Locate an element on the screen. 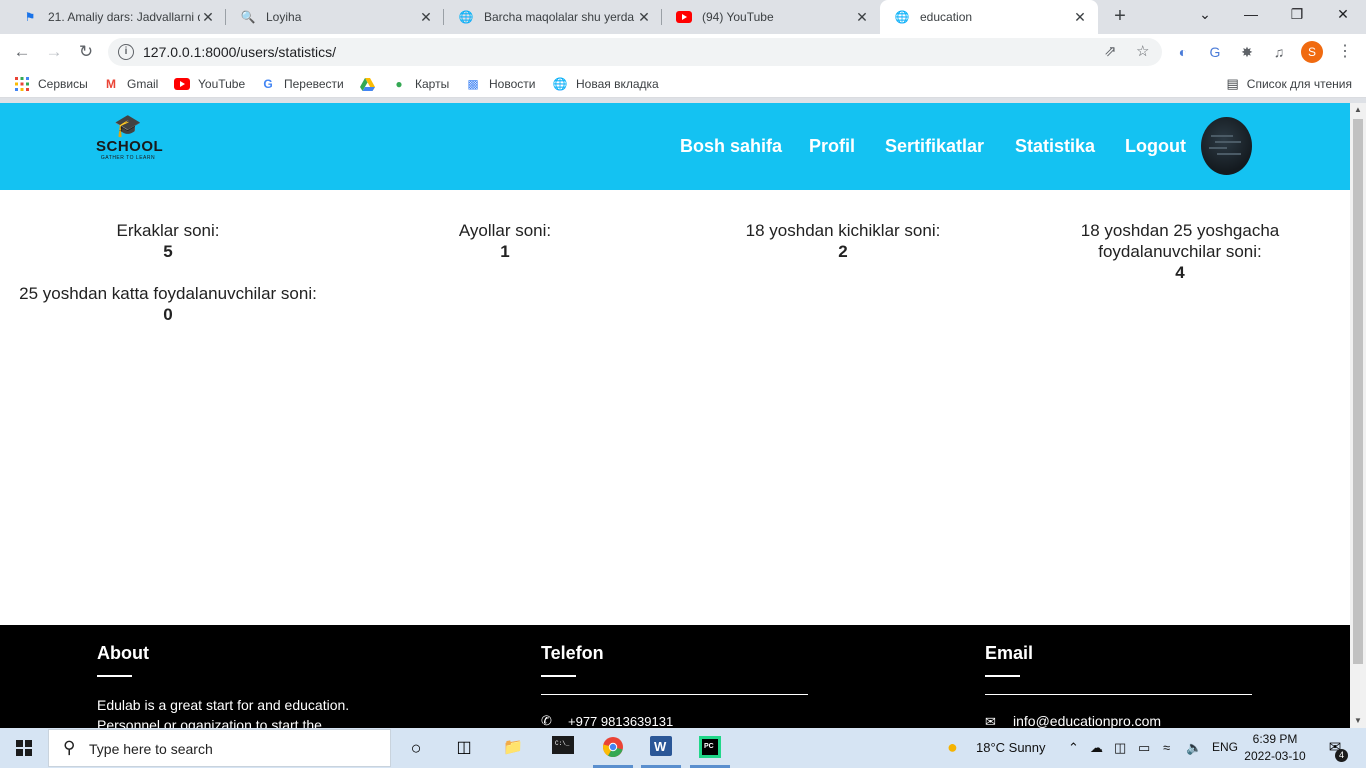  bookmark-novaya-vkladka: 🌐 Новая вкладка is located at coordinates (605, 84).